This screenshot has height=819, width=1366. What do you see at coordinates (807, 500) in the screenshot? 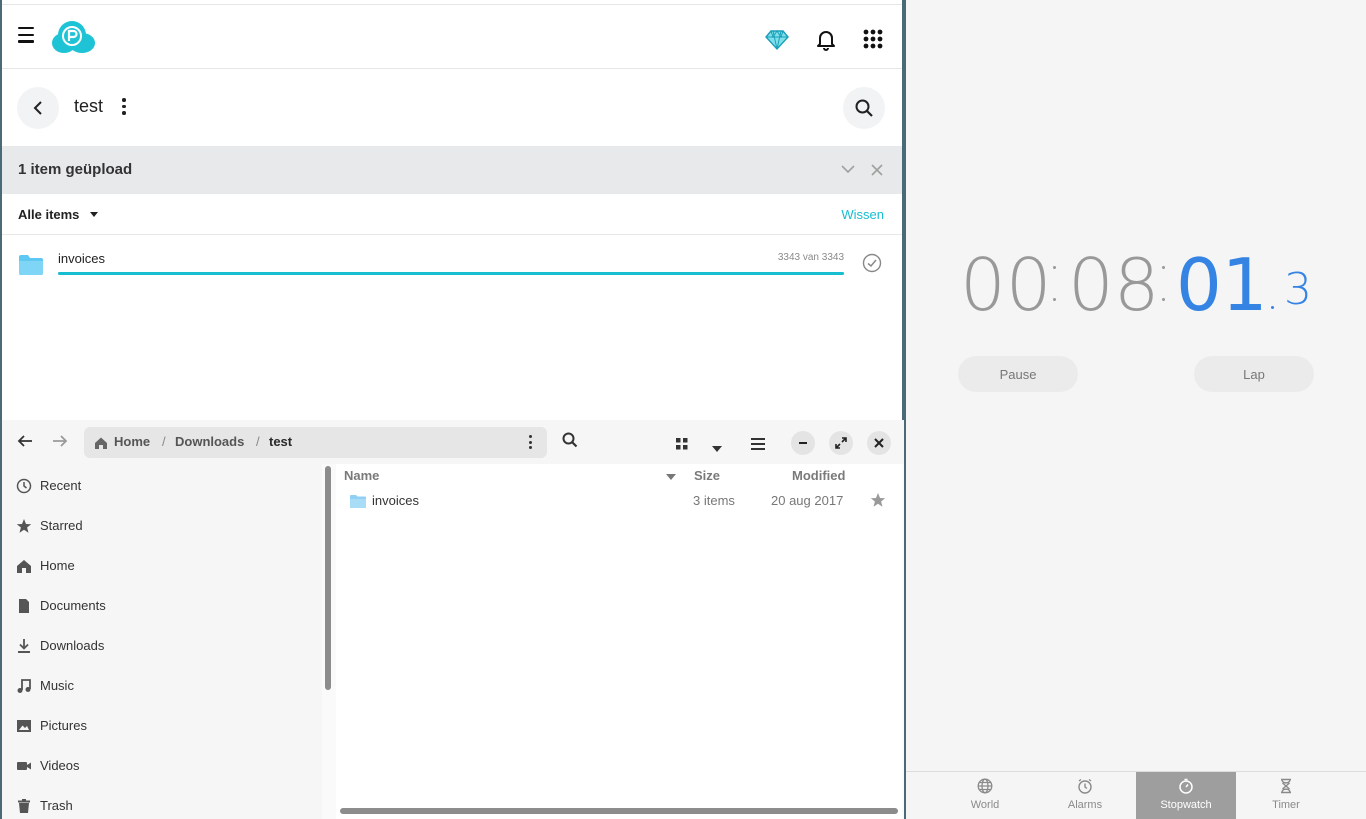
I see `file-modified: 20 aug 2017` at bounding box center [807, 500].